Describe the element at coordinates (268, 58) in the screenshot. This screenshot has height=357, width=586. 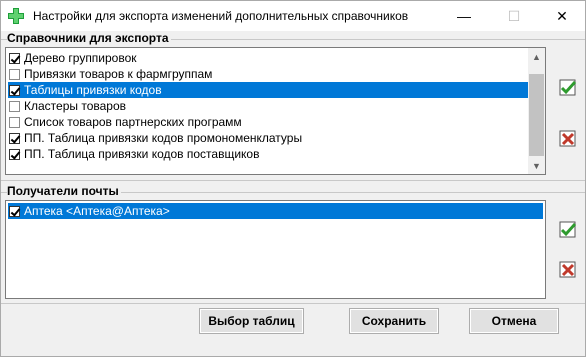
I see `reference-list-item: Дерево группировок` at that location.